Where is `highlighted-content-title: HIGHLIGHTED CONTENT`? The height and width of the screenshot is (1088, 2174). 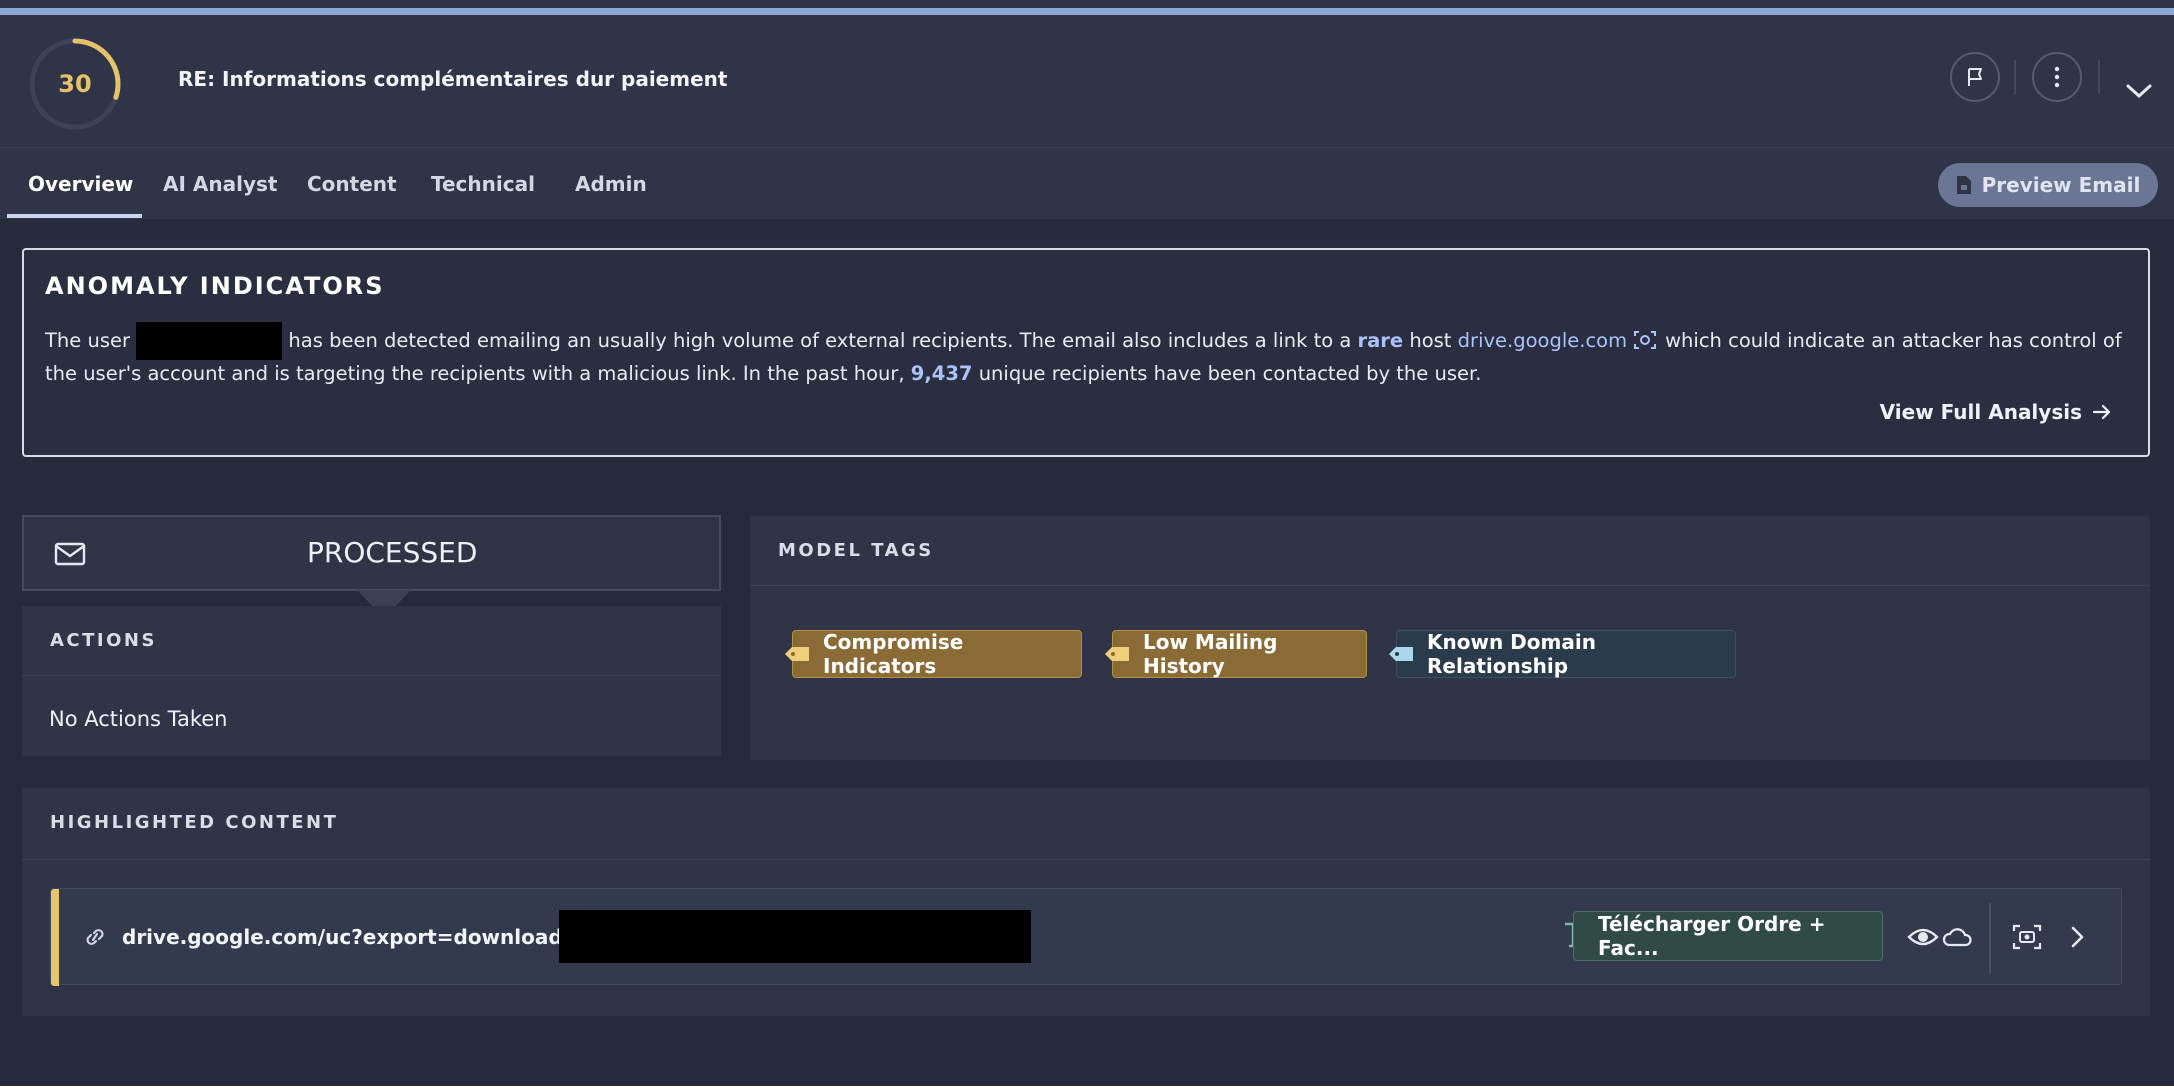
highlighted-content-title: HIGHLIGHTED CONTENT is located at coordinates (194, 822).